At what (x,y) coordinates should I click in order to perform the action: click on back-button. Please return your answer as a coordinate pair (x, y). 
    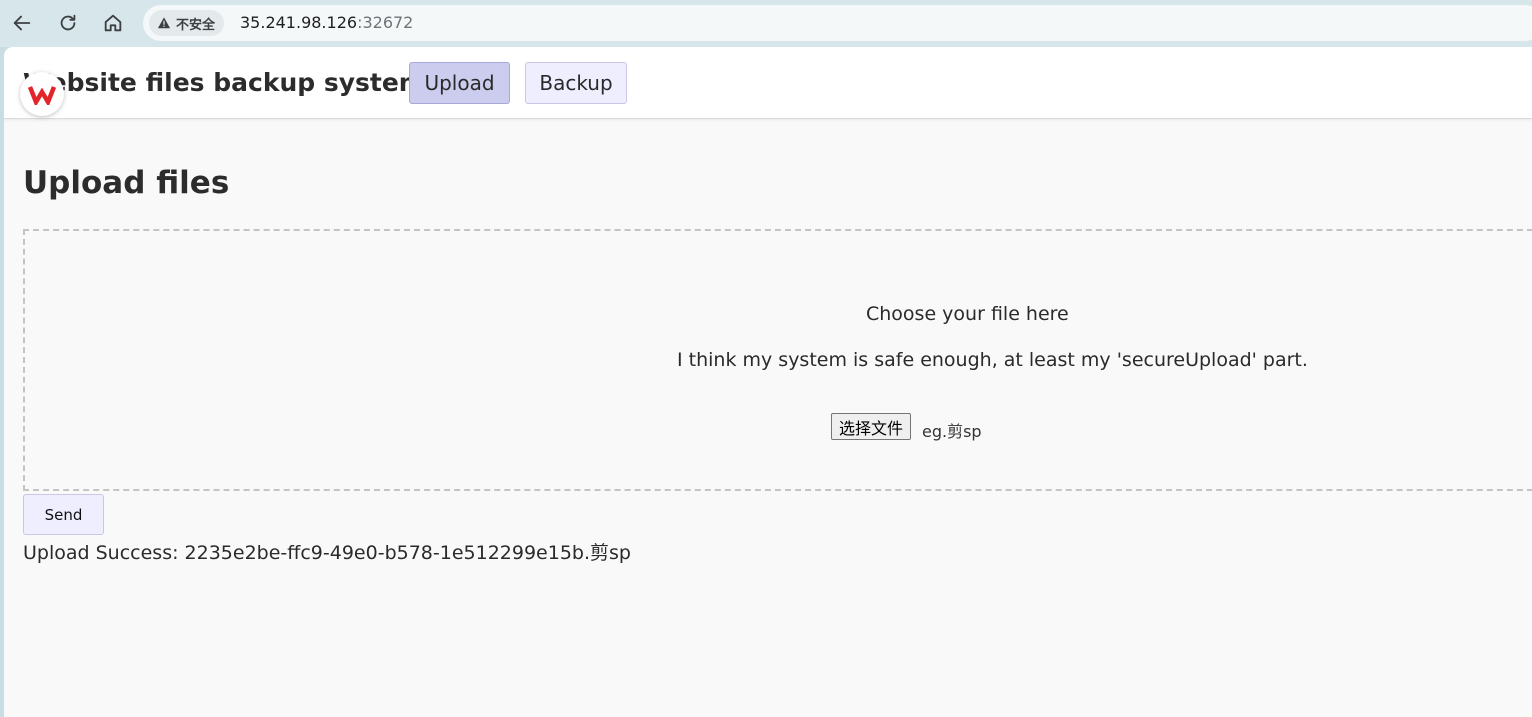
    Looking at the image, I should click on (22, 23).